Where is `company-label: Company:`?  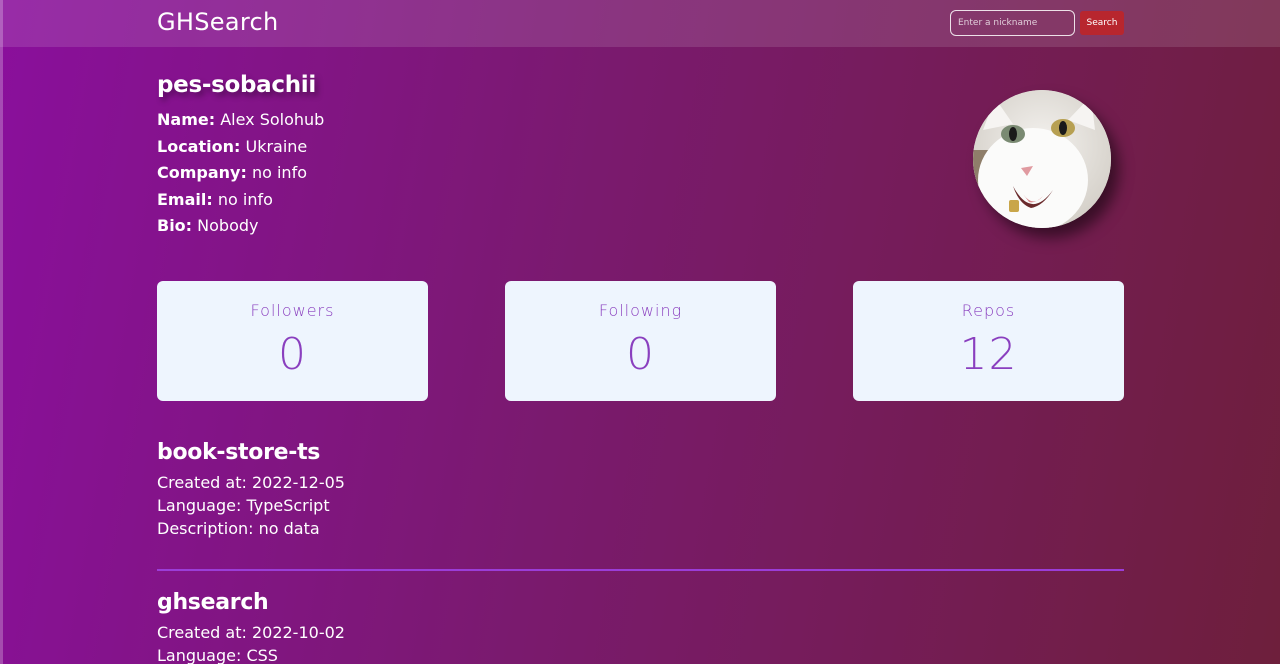
company-label: Company: is located at coordinates (202, 173).